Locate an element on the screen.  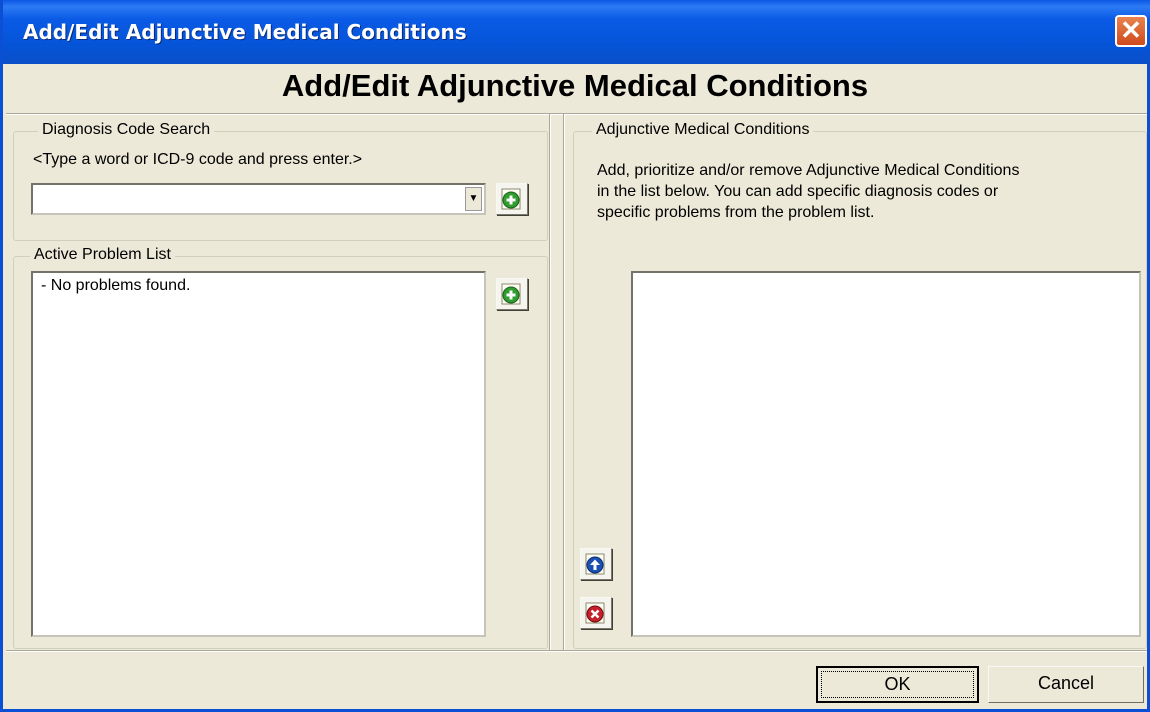
chevron-down-icon: ▼ is located at coordinates (473, 198).